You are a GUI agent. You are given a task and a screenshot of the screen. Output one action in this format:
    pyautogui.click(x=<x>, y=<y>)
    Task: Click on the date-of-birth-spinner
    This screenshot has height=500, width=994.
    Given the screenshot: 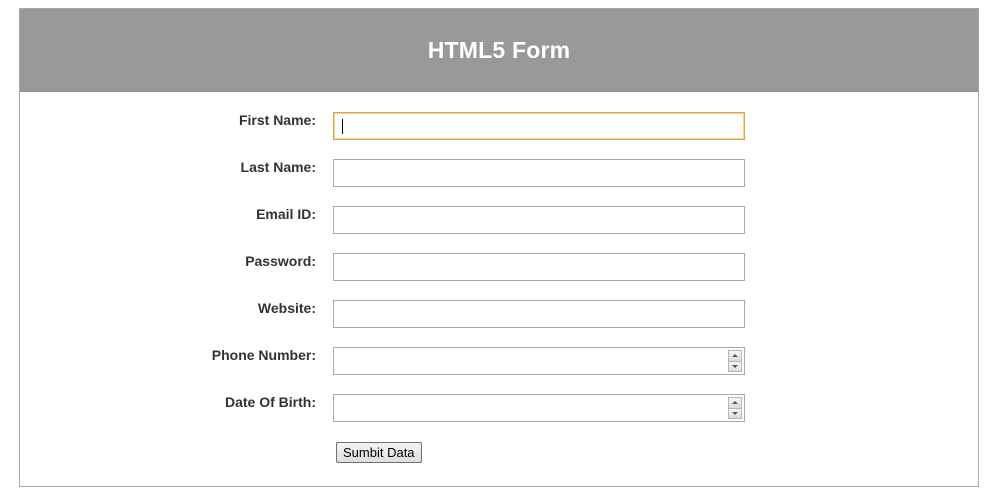 What is the action you would take?
    pyautogui.click(x=735, y=408)
    